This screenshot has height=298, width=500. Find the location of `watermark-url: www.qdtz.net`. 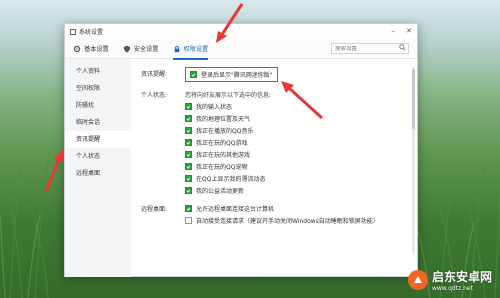

watermark-url: www.qdtz.net is located at coordinates (452, 288).